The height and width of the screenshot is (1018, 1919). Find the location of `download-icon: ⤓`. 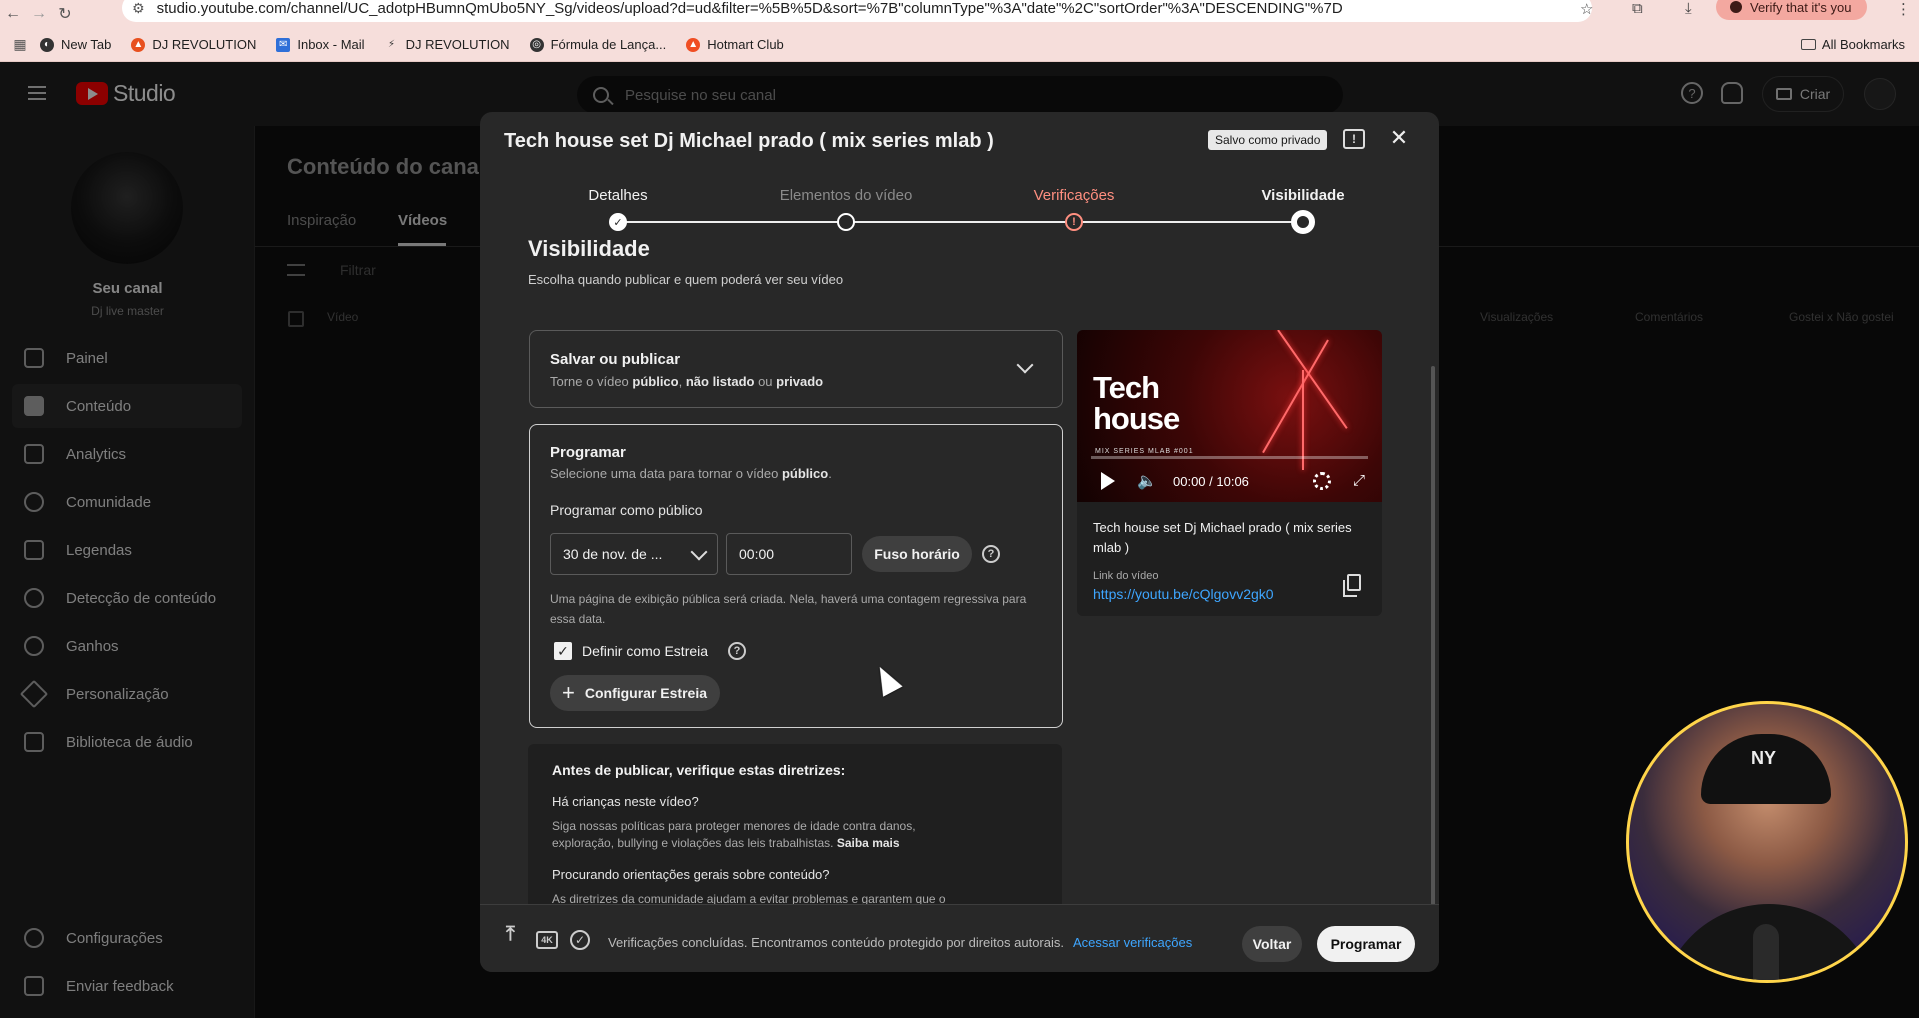

download-icon: ⤓ is located at coordinates (1688, 8).